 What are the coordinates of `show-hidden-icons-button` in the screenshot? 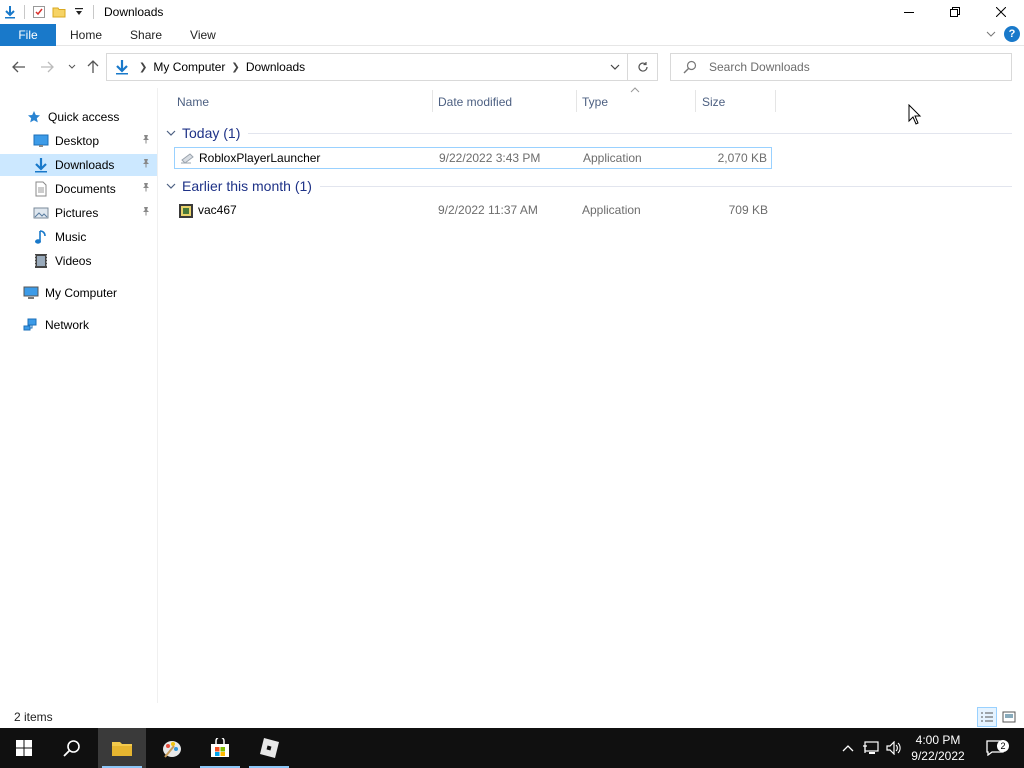 It's located at (848, 748).